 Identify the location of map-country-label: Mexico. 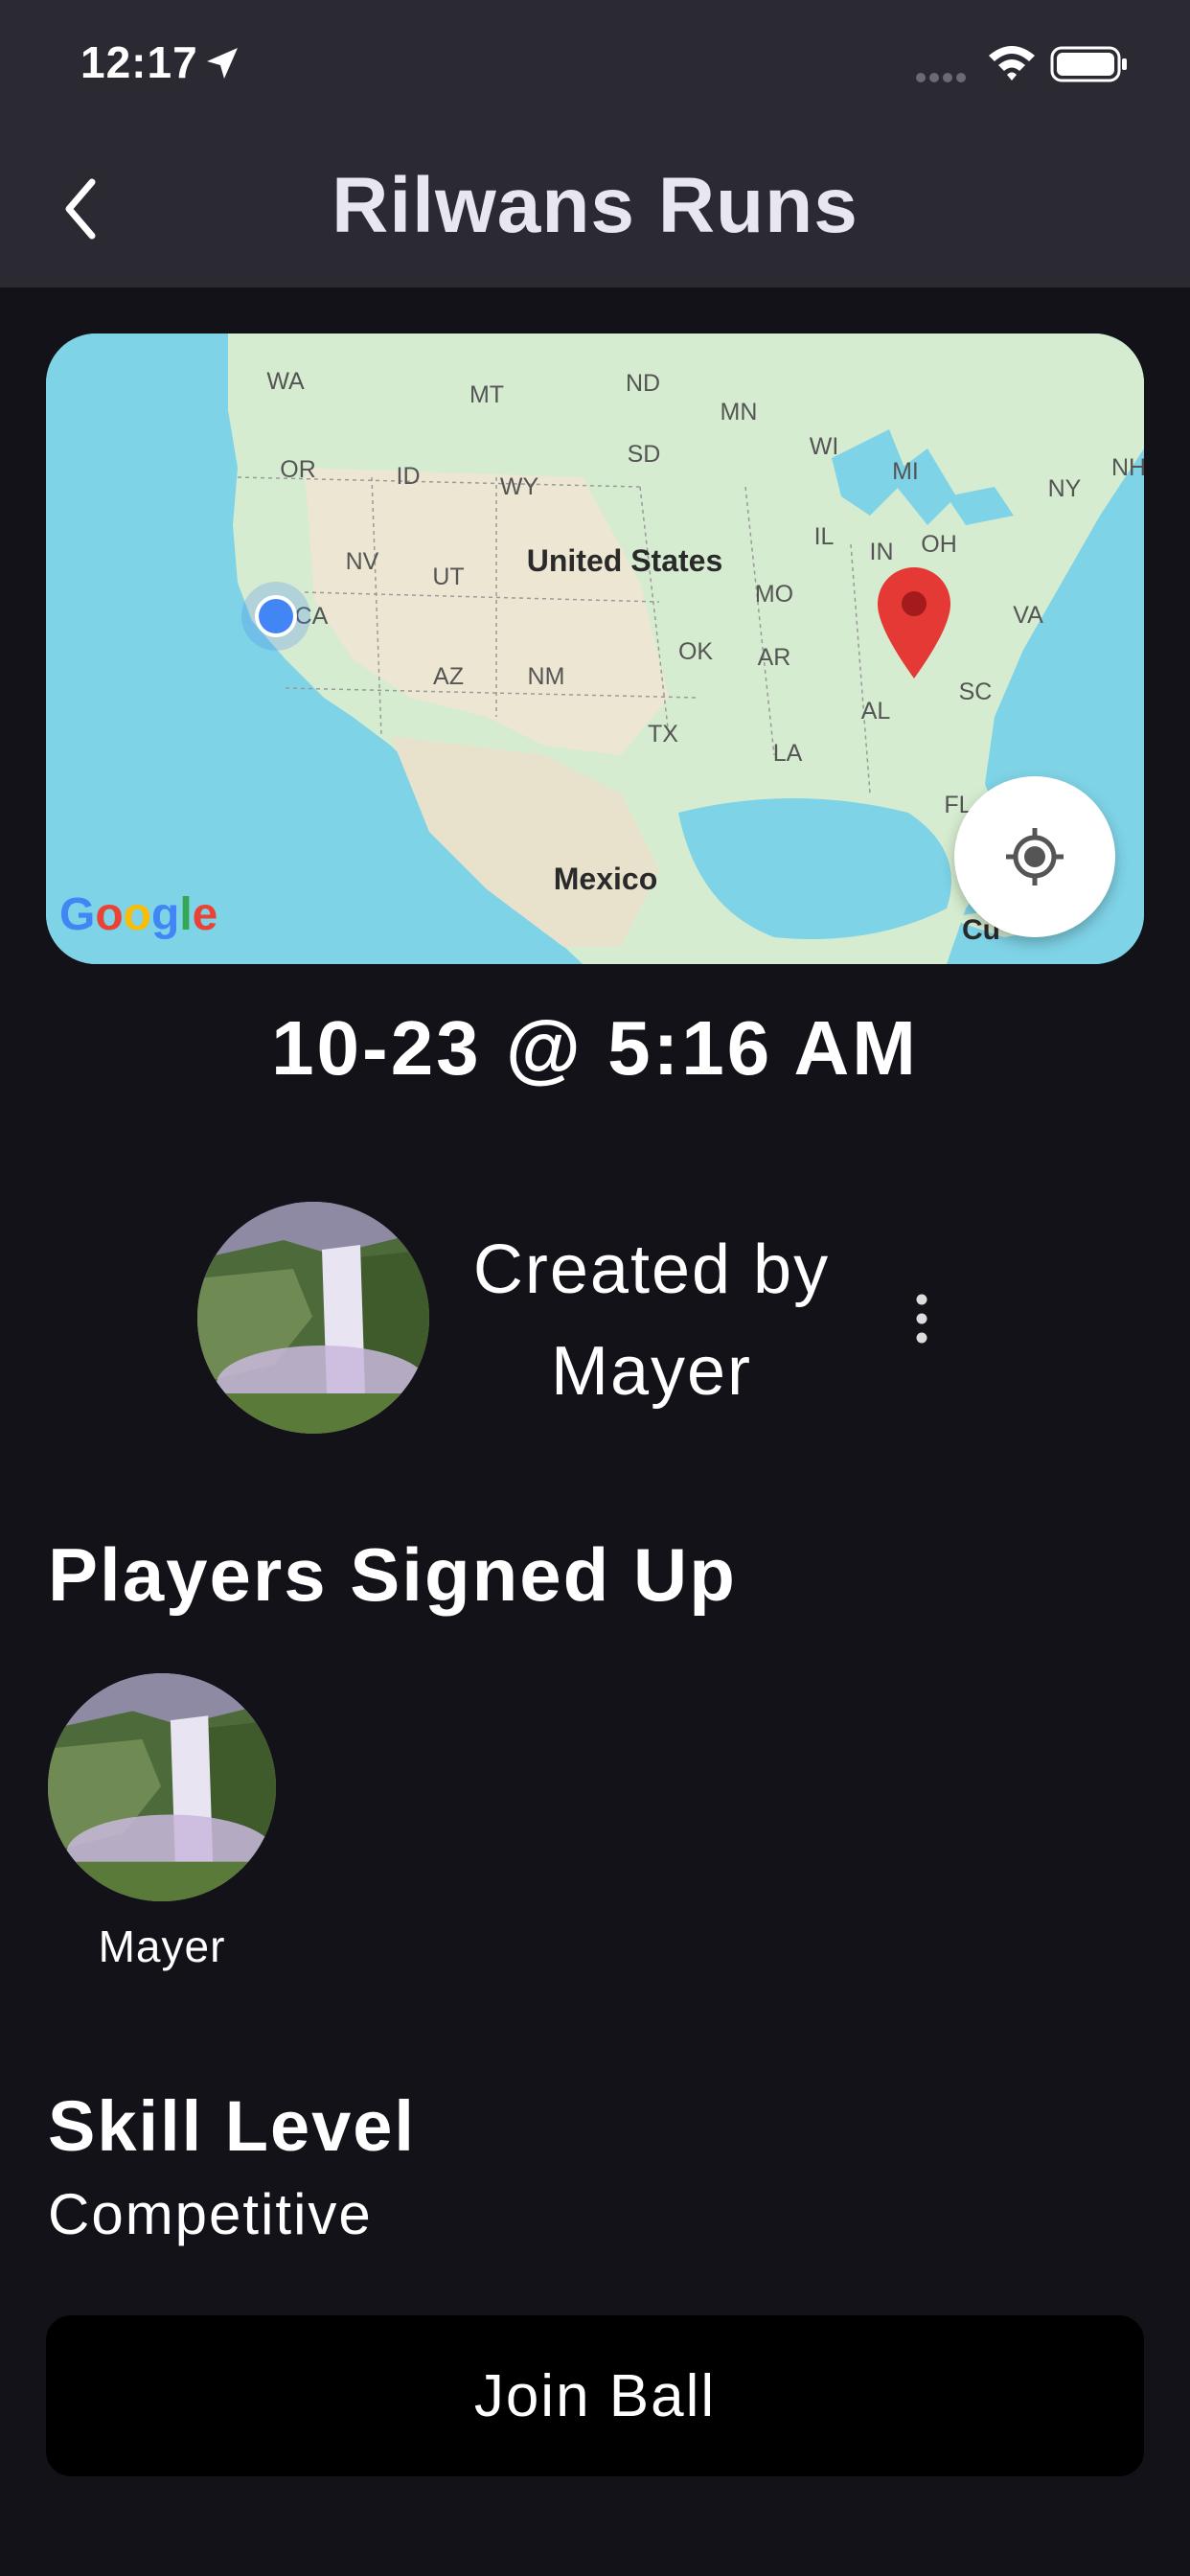
(606, 879).